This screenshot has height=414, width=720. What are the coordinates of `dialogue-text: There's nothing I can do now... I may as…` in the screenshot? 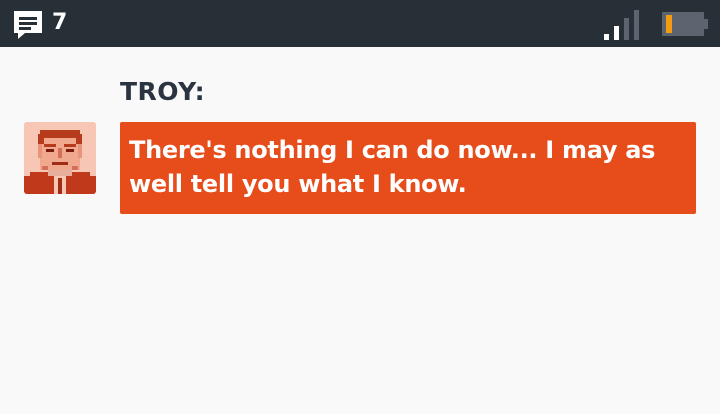 It's located at (392, 167).